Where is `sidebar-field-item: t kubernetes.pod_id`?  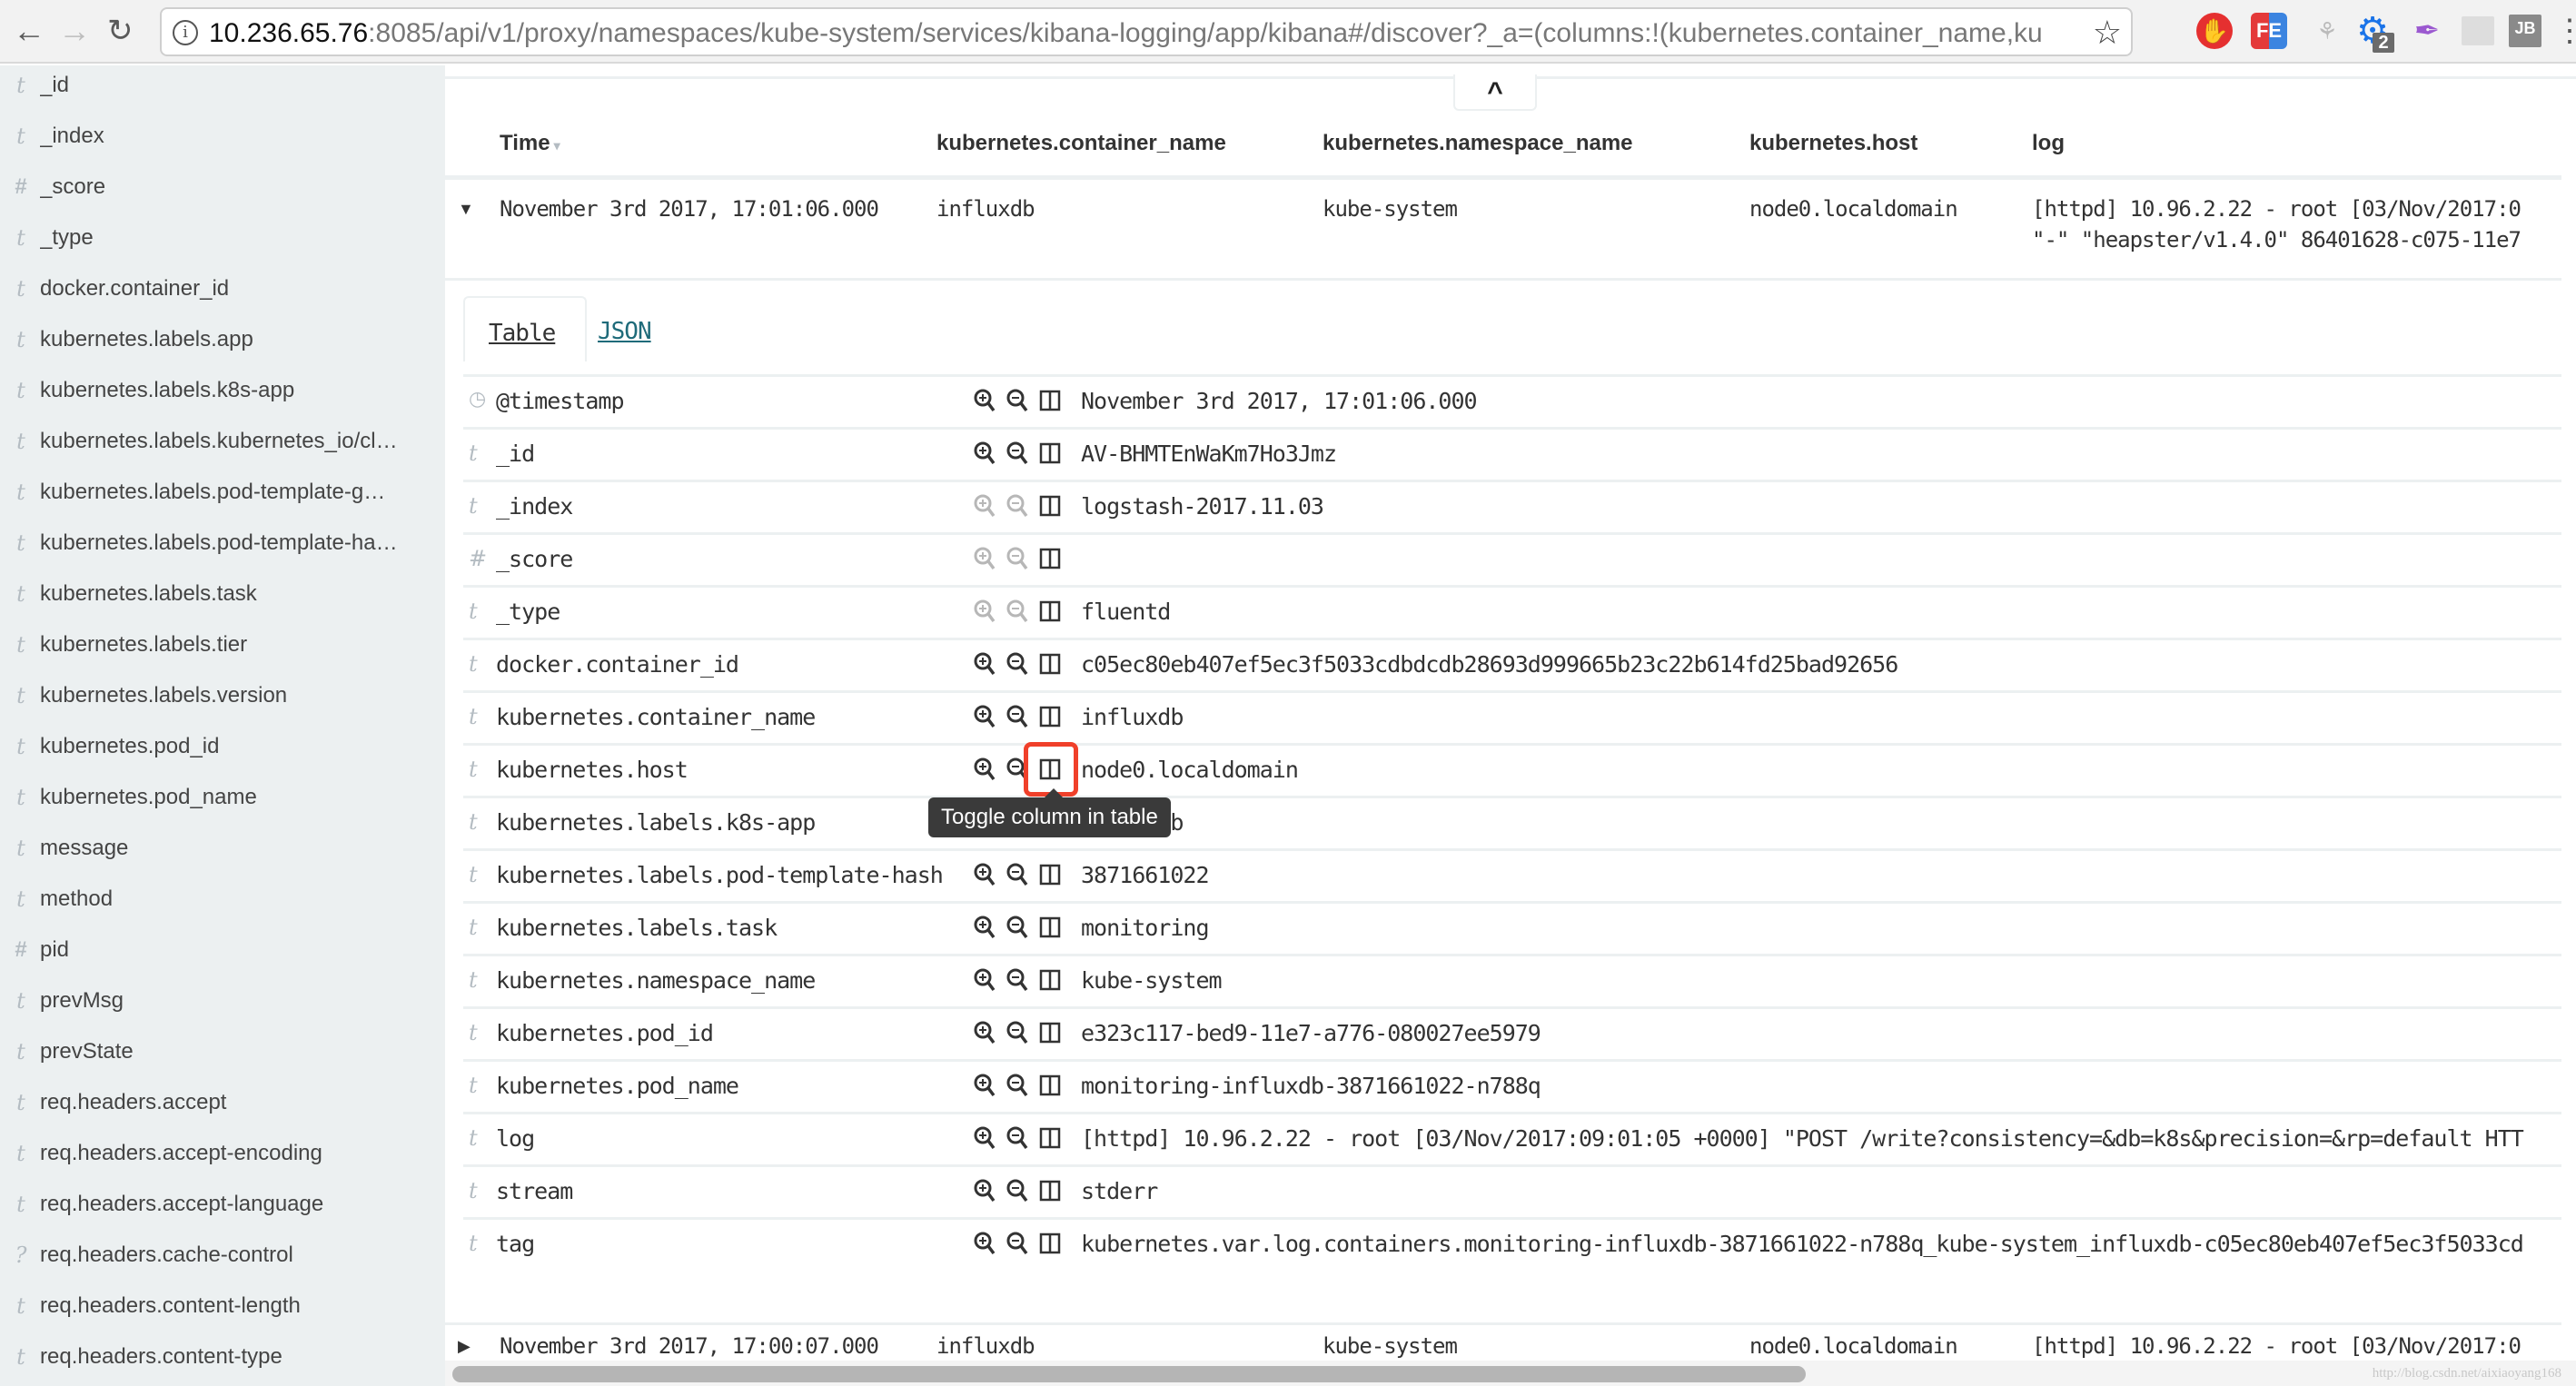
sidebar-field-item: t kubernetes.pod_id is located at coordinates (222, 746).